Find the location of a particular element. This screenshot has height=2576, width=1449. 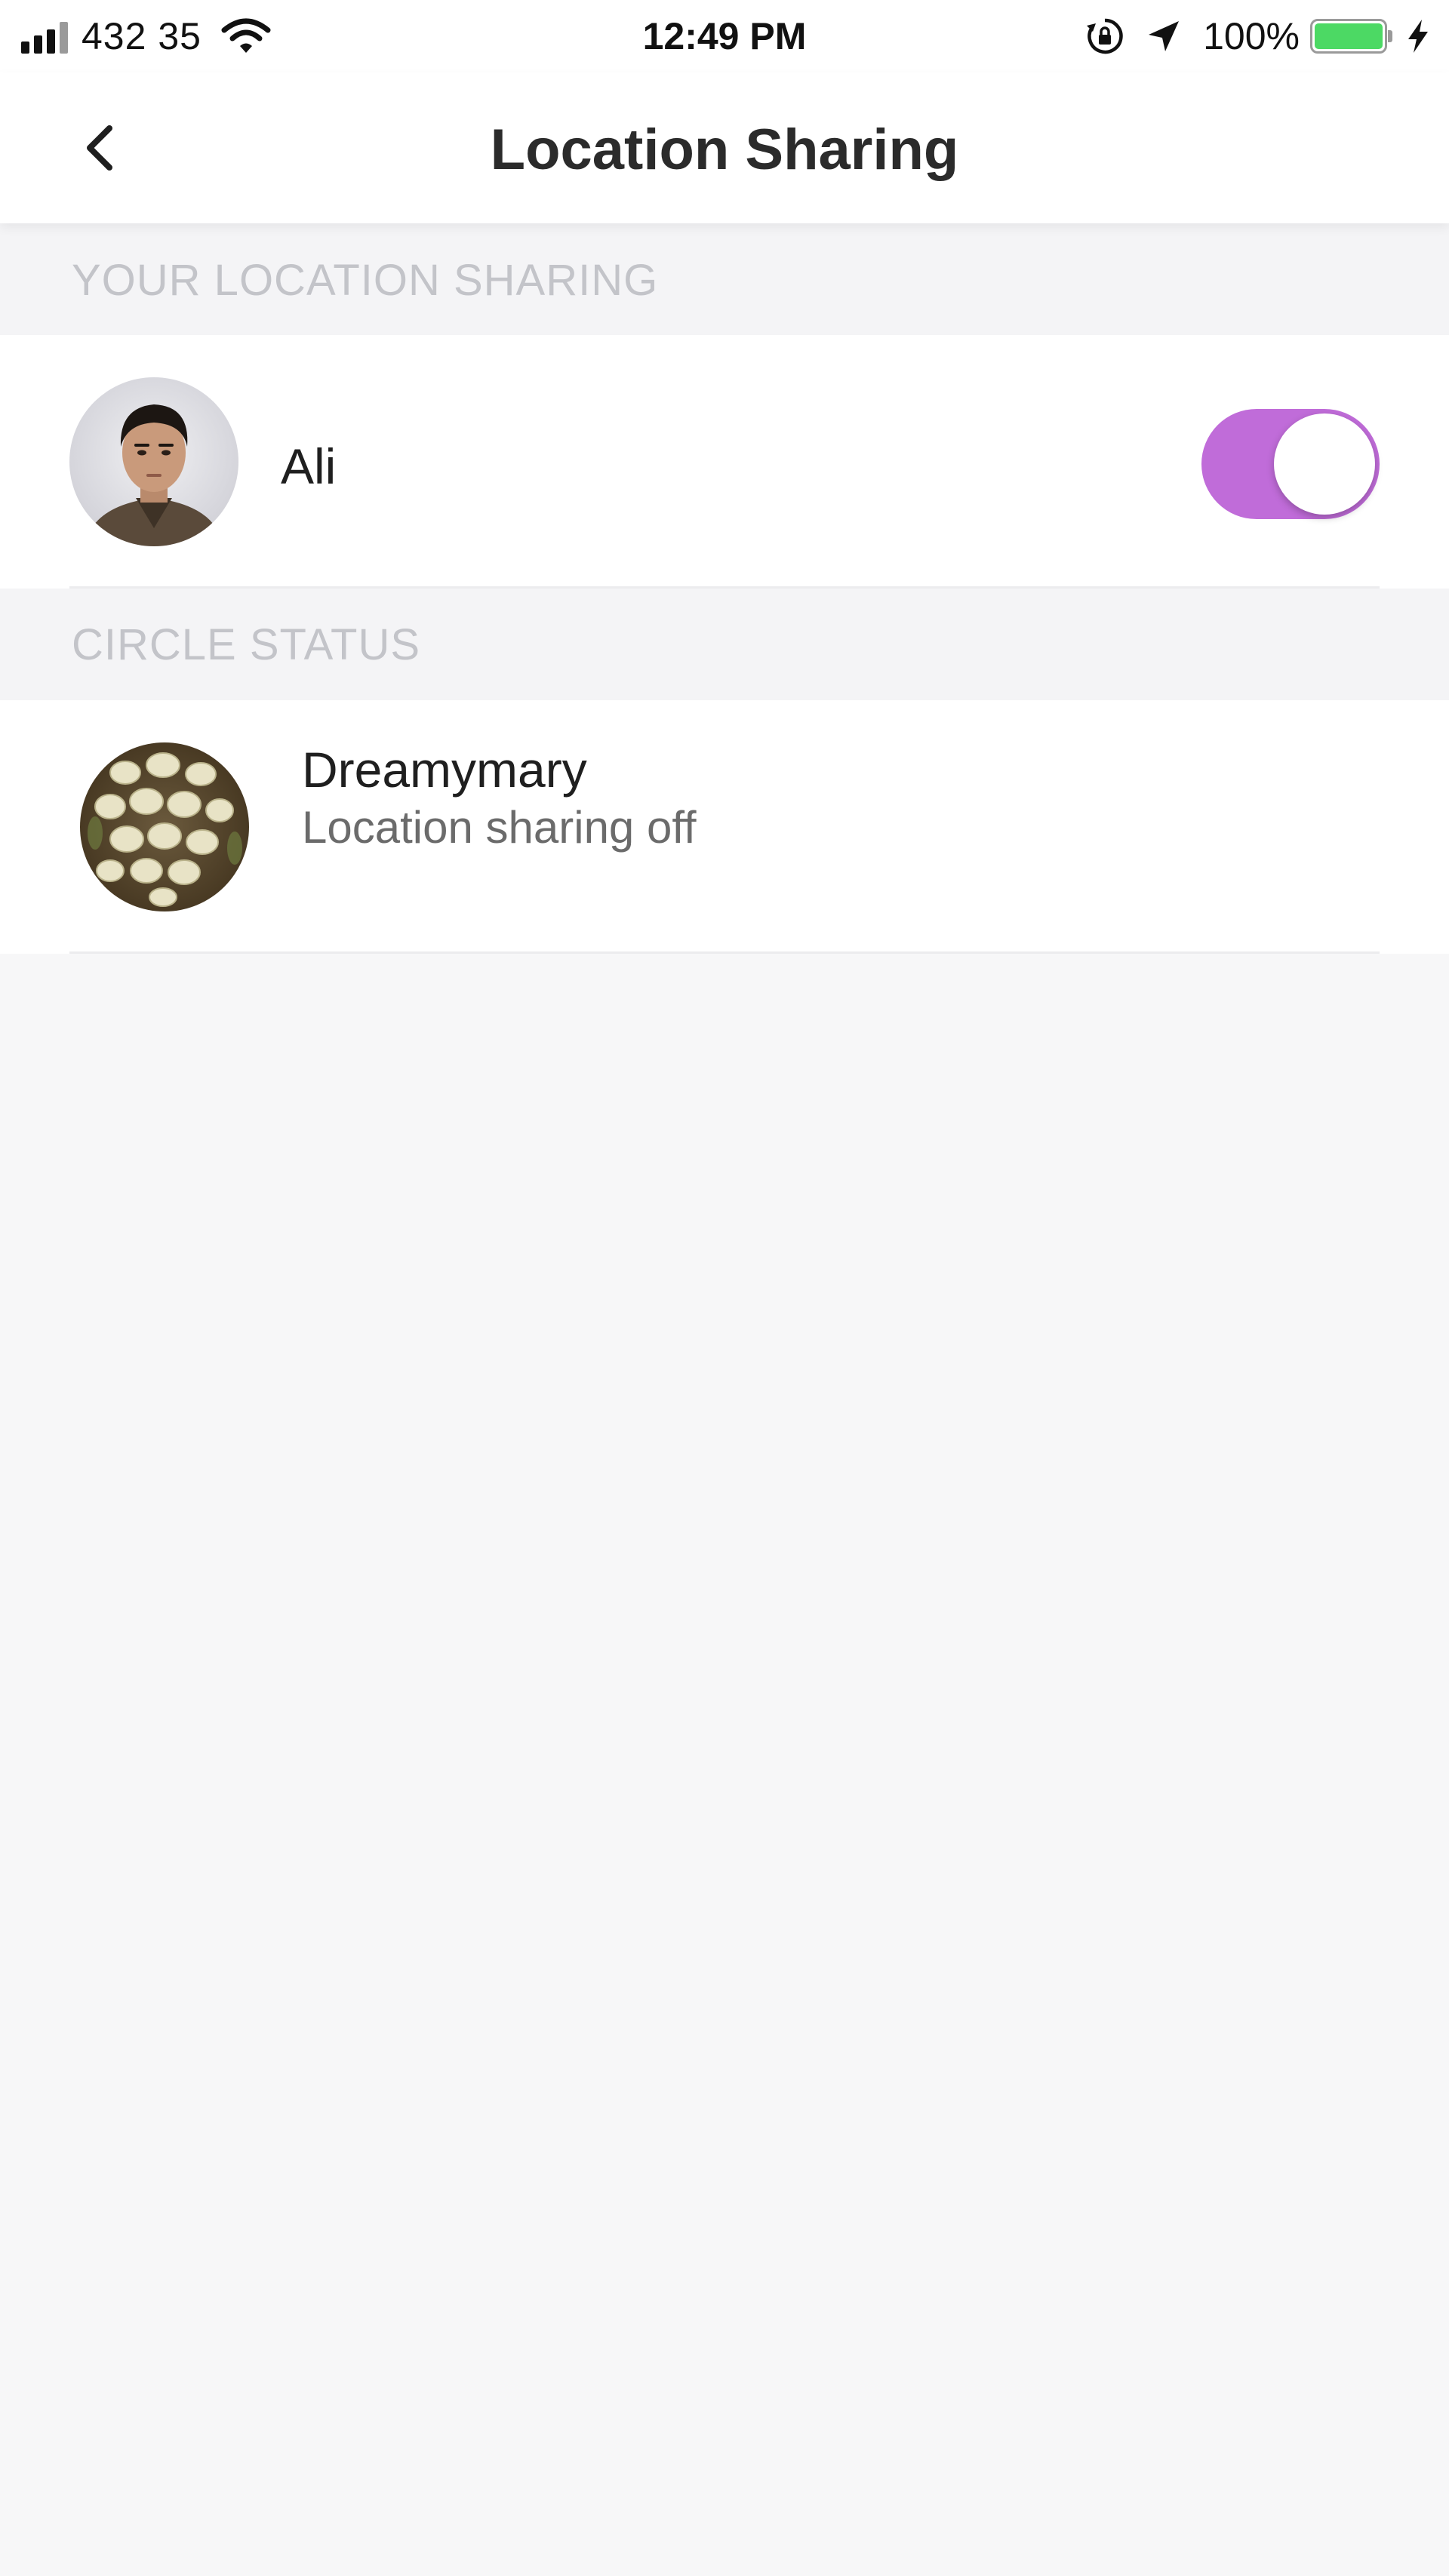

section-header-your-location-sharing: YOUR LOCATION SHARING is located at coordinates (724, 279).